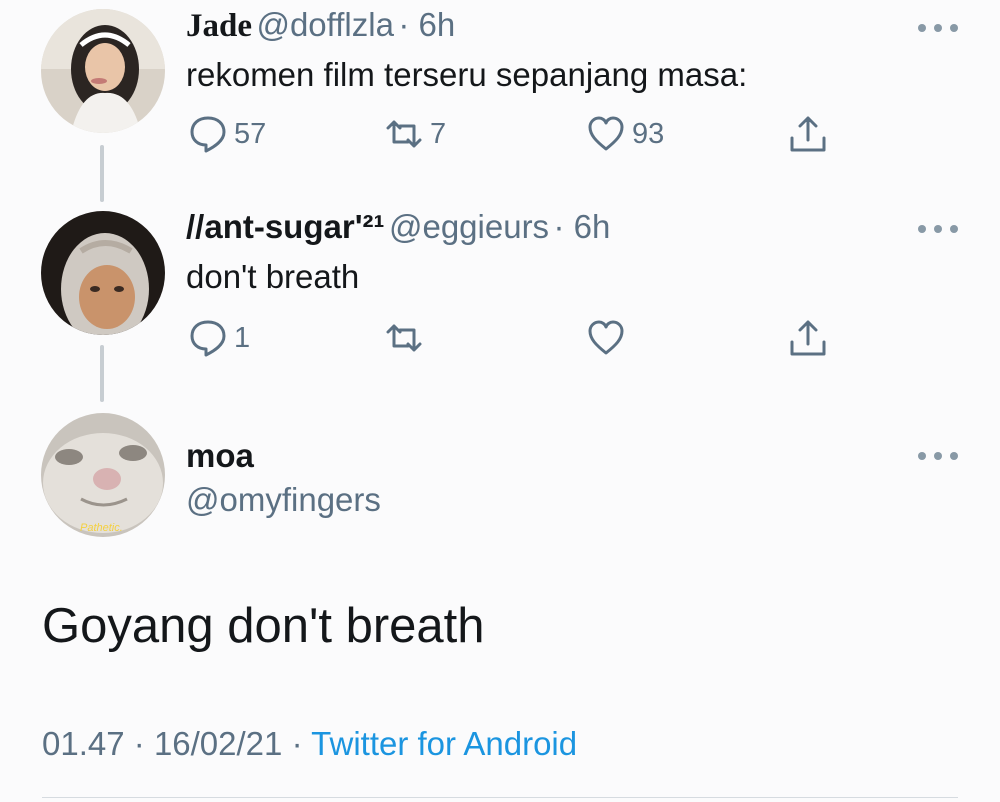  Describe the element at coordinates (242, 337) in the screenshot. I see `tweet-2-reply-count: 1` at that location.